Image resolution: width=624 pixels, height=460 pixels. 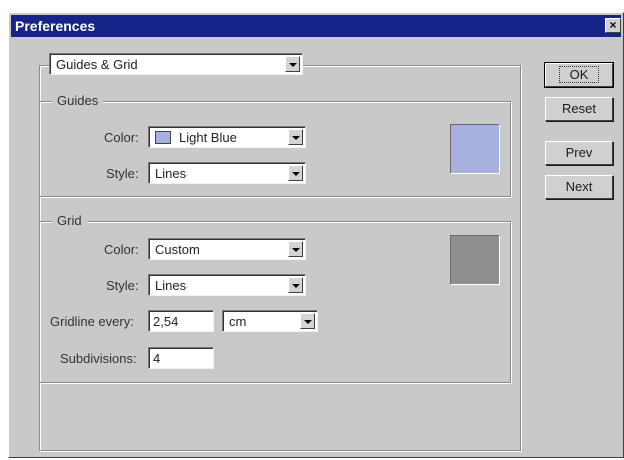 I want to click on grid-color-select: Custom, so click(x=227, y=249).